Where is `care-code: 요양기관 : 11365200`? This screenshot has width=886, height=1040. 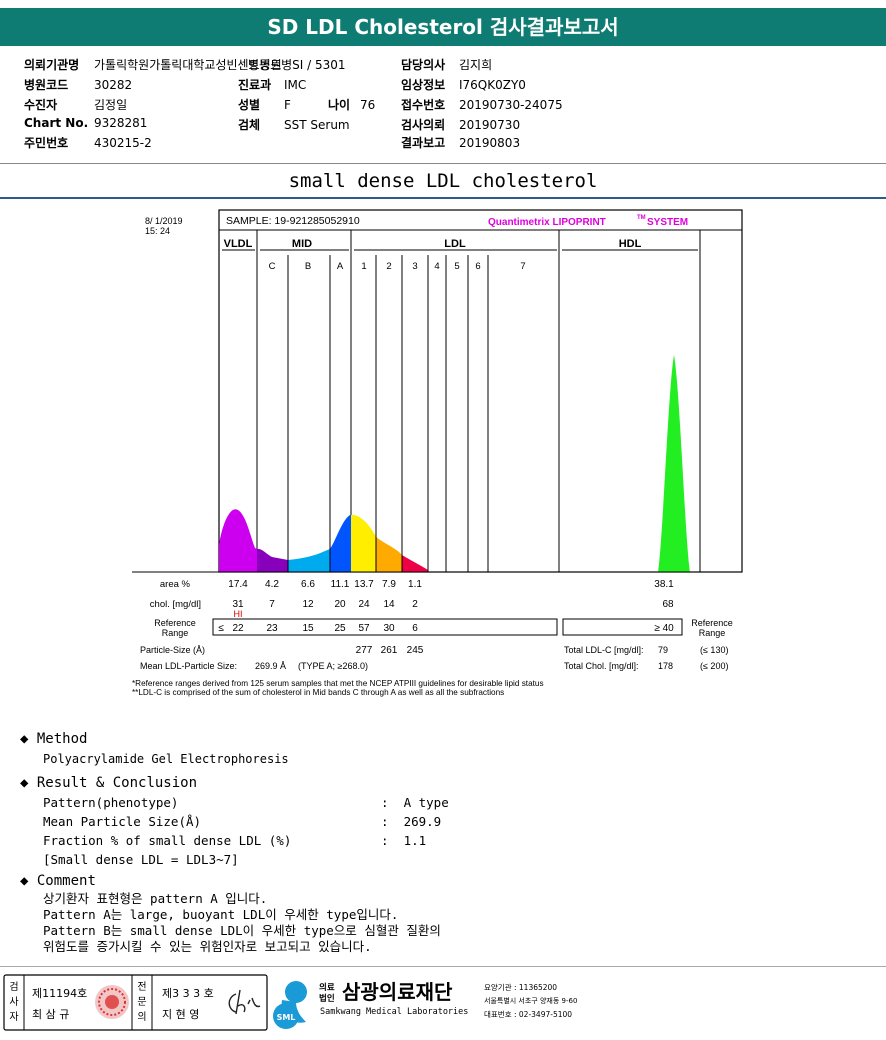 care-code: 요양기관 : 11365200 is located at coordinates (520, 987).